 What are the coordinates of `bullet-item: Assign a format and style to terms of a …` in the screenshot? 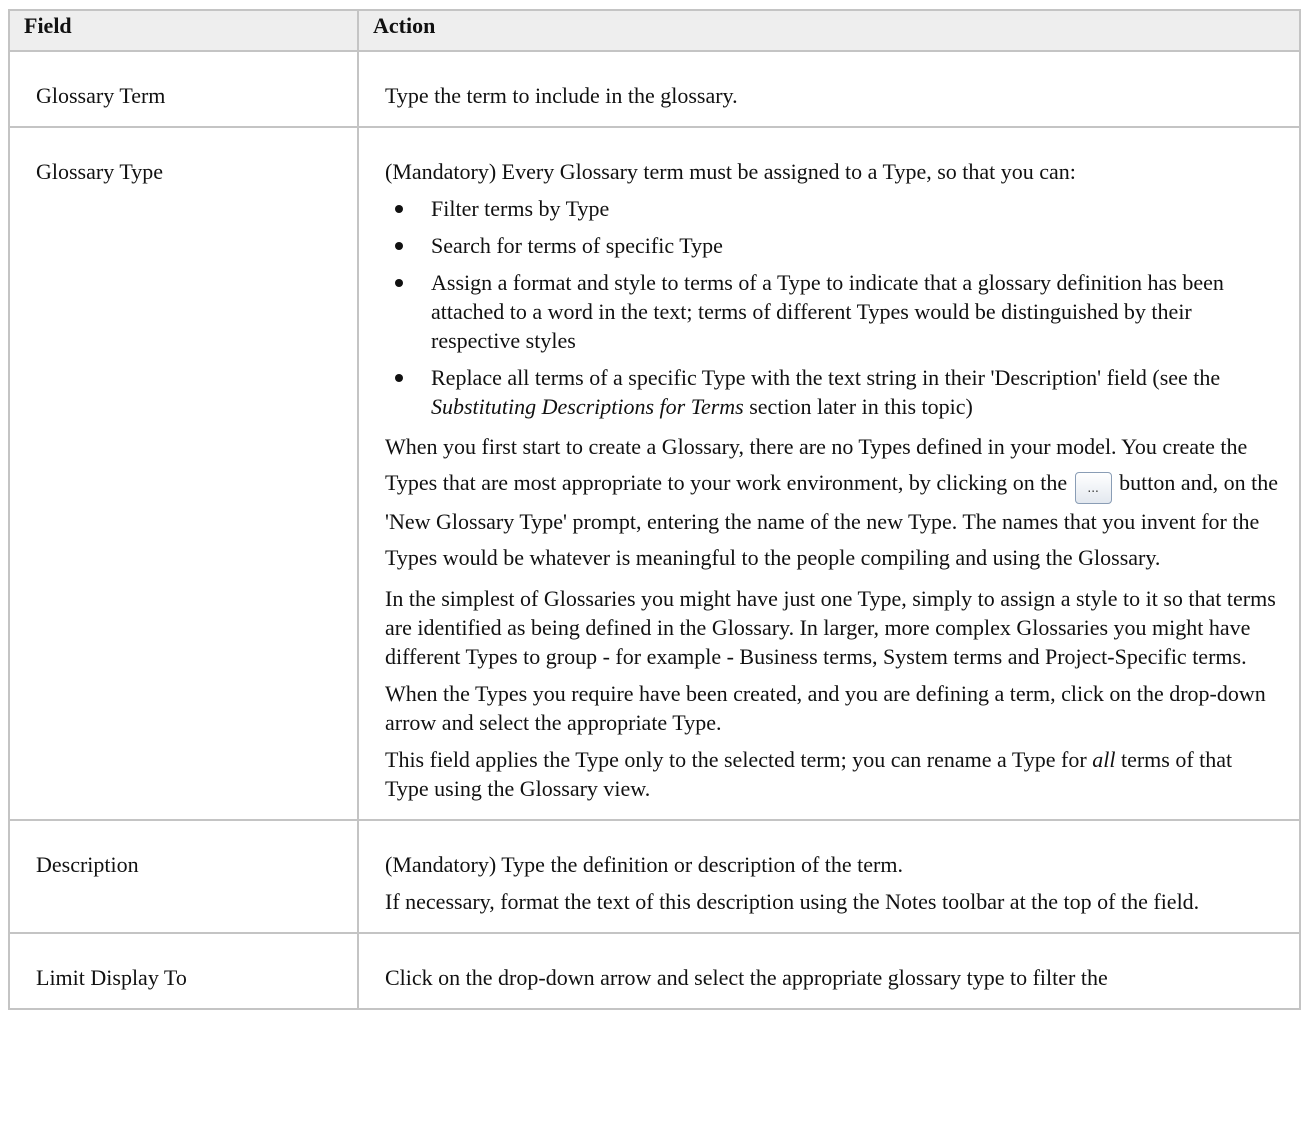 It's located at (832, 311).